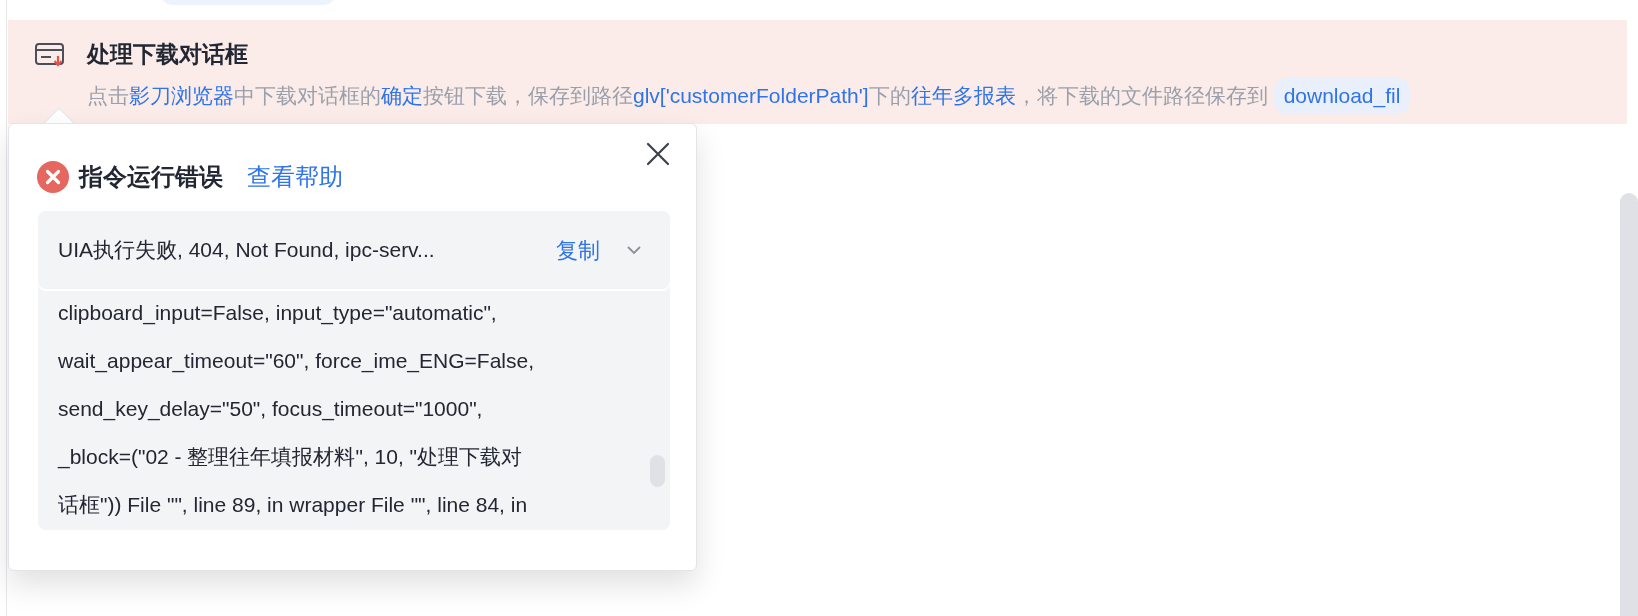  I want to click on step-title: 处理下载对话框, so click(167, 54).